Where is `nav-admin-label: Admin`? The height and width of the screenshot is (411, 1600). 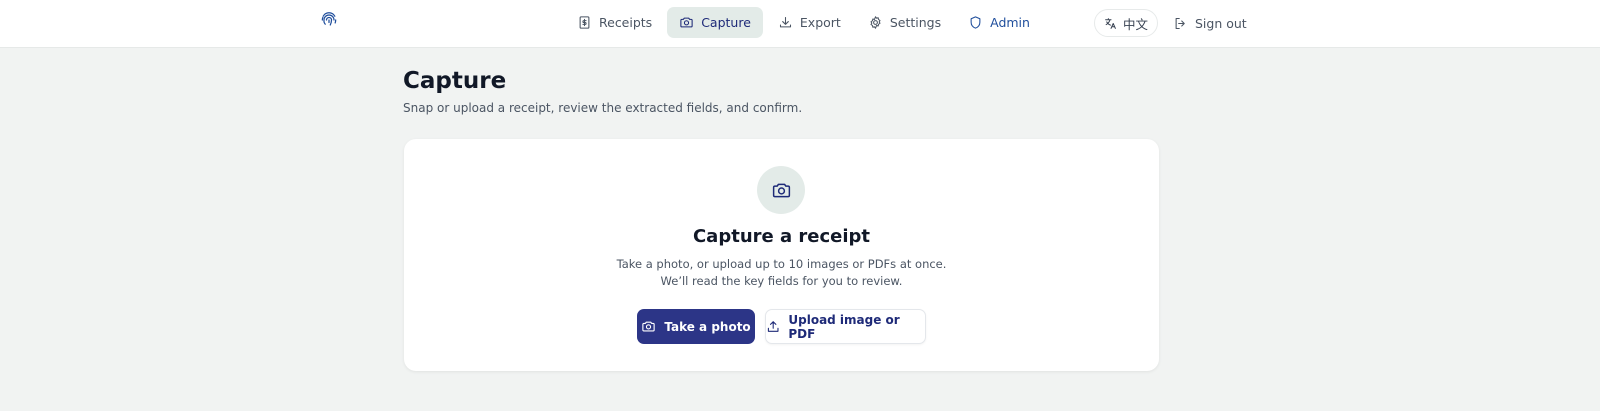 nav-admin-label: Admin is located at coordinates (1010, 22).